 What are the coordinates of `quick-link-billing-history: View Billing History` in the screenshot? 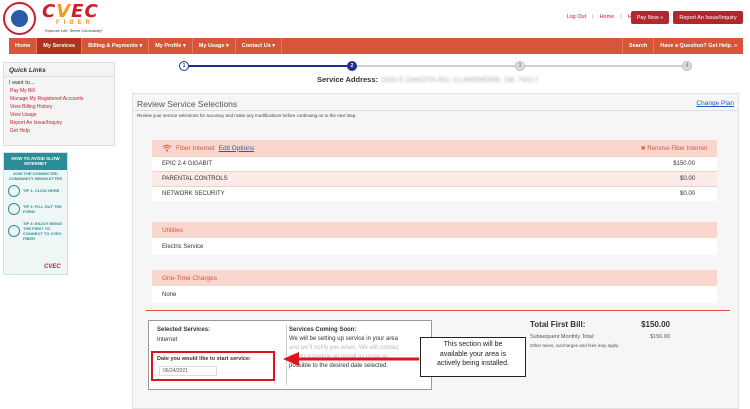 It's located at (59, 107).